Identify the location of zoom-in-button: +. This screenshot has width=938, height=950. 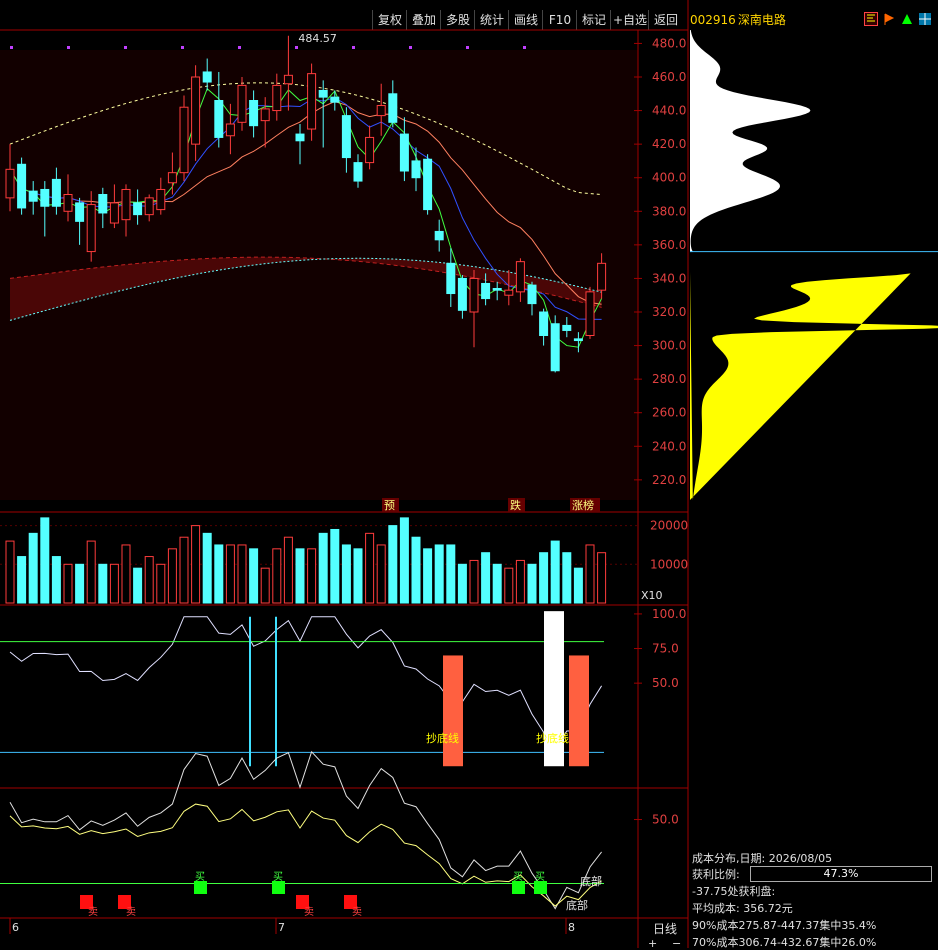
(652, 943).